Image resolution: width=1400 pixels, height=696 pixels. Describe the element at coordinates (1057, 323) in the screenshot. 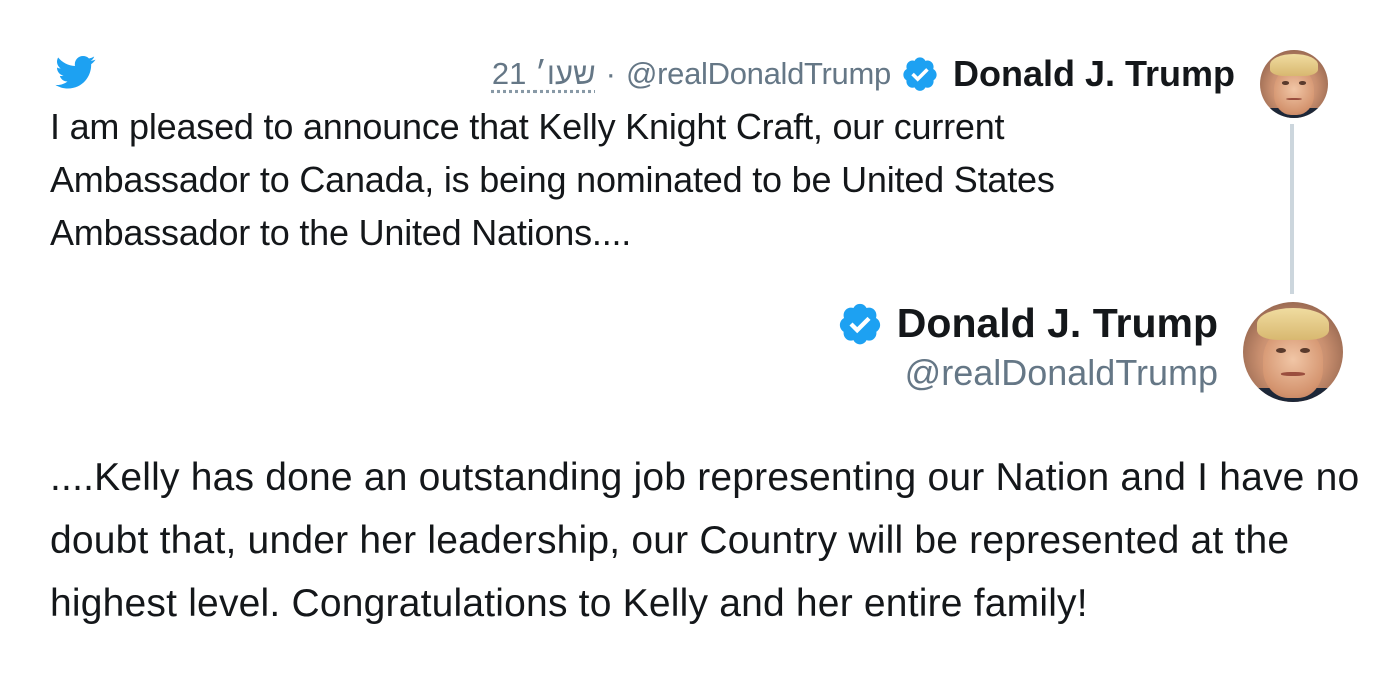

I see `tweet2-author-name: Donald J. Trump` at that location.